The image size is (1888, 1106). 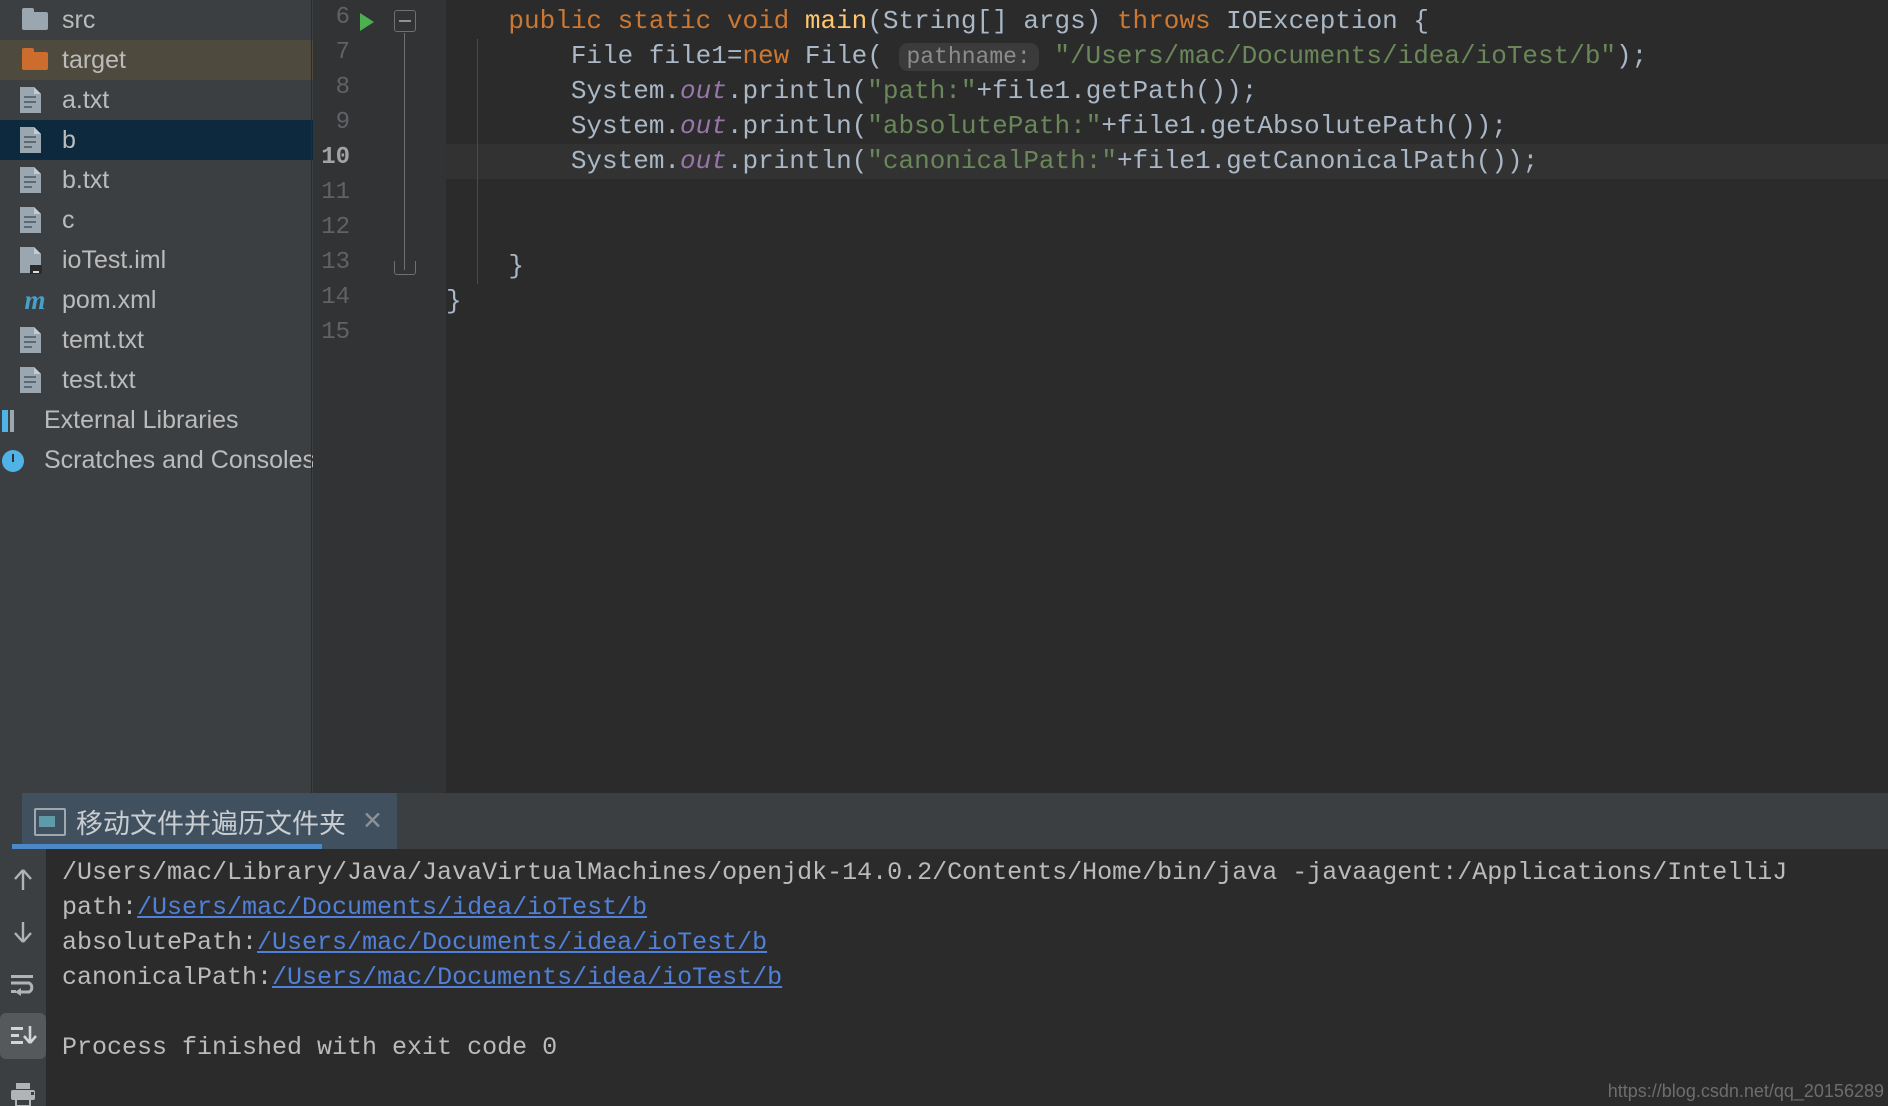 I want to click on line-number: 7, so click(x=342, y=52).